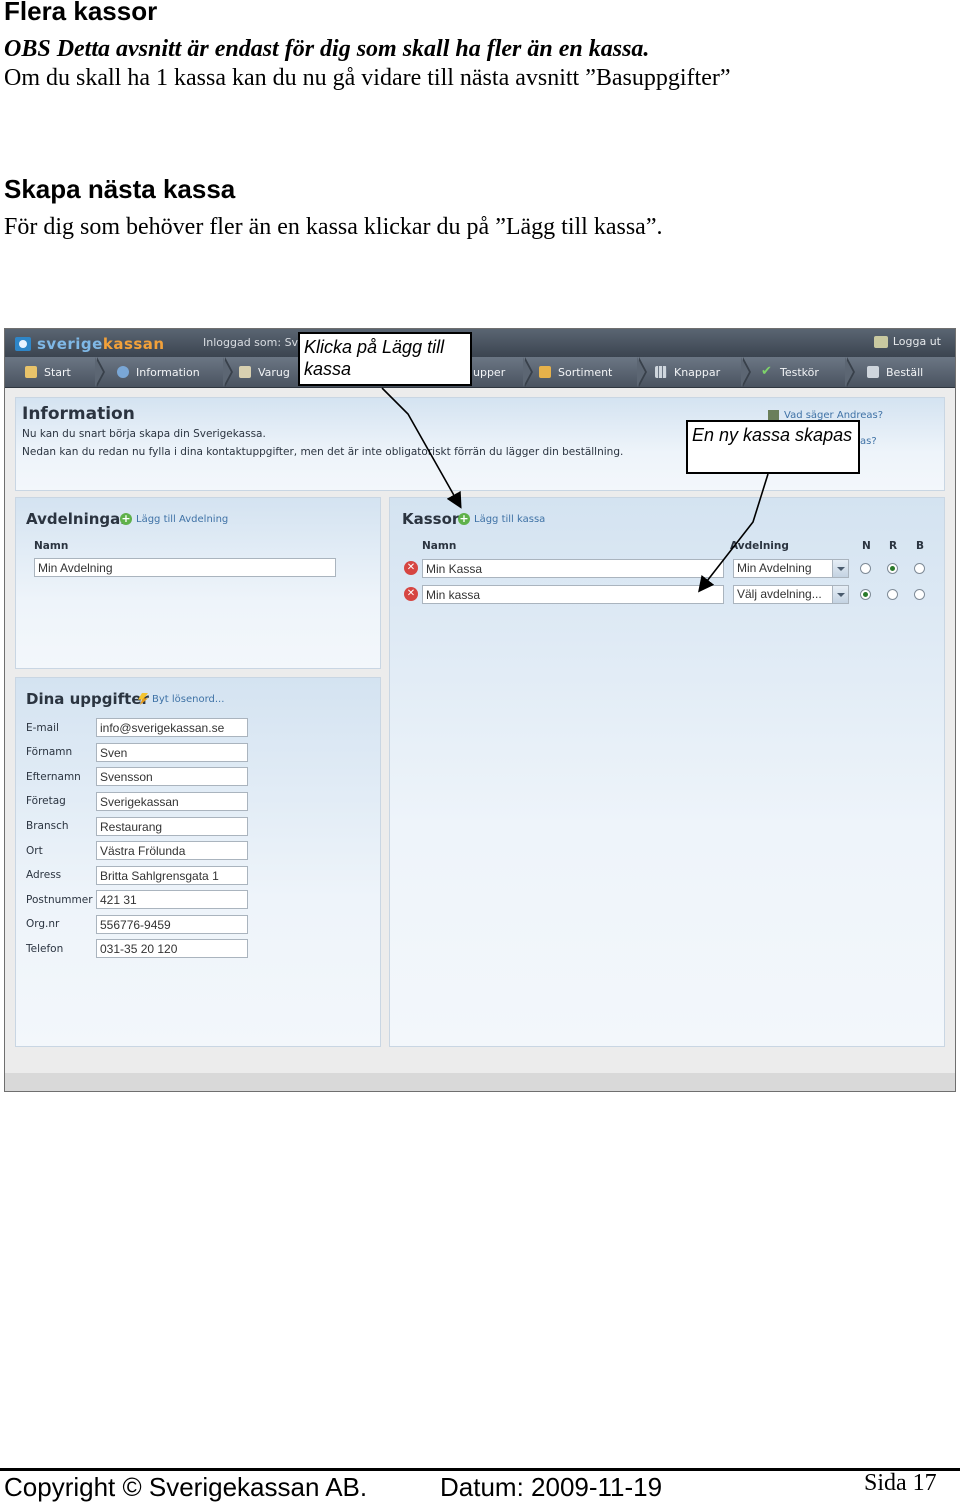  What do you see at coordinates (480, 1469) in the screenshot?
I see `footer-rule` at bounding box center [480, 1469].